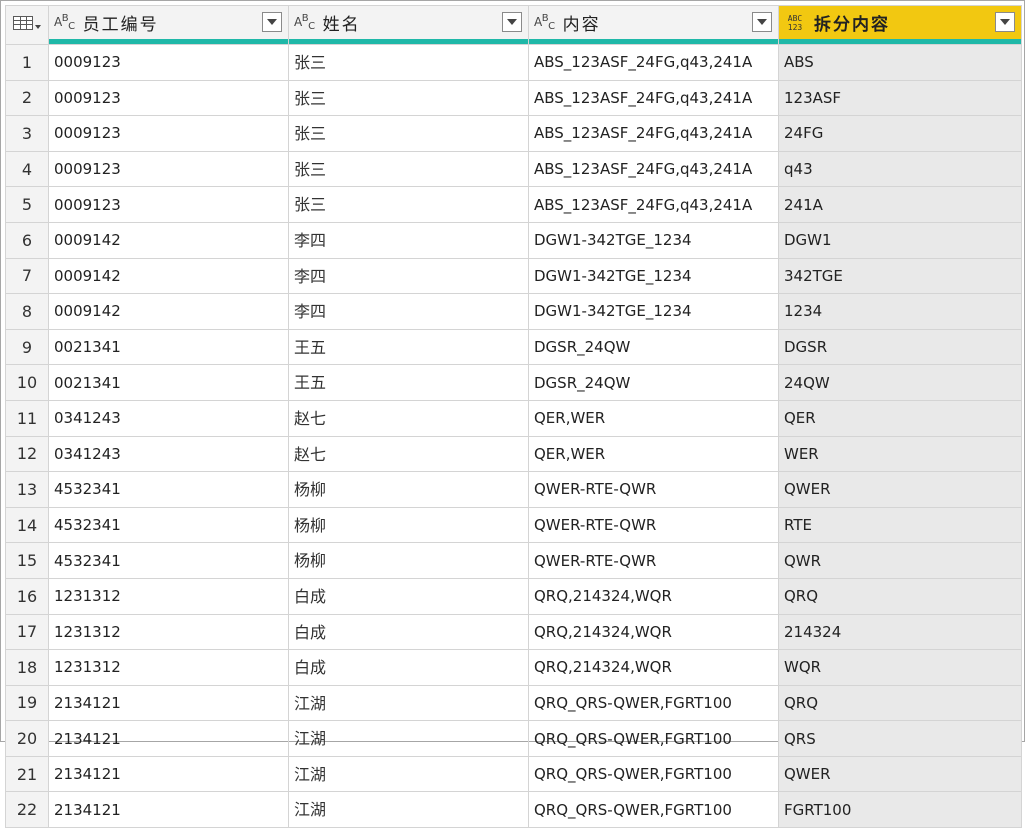 This screenshot has height=828, width=1025. I want to click on row-number: 11, so click(27, 418).